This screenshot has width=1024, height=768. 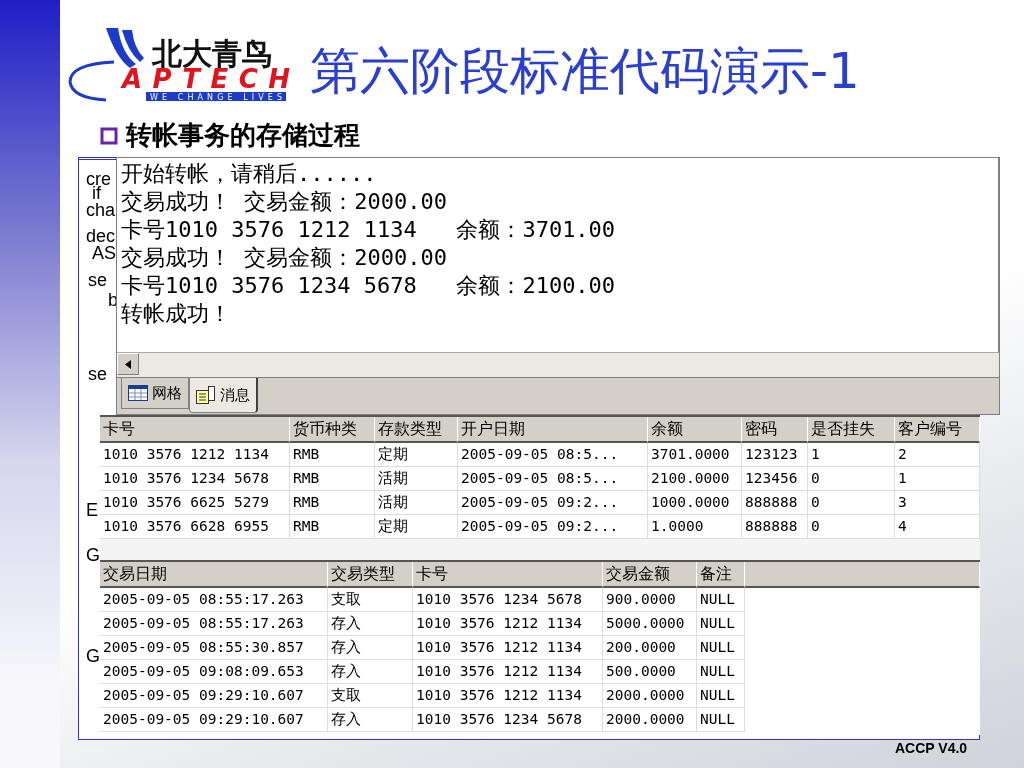 I want to click on table-cell: 2, so click(x=937, y=455).